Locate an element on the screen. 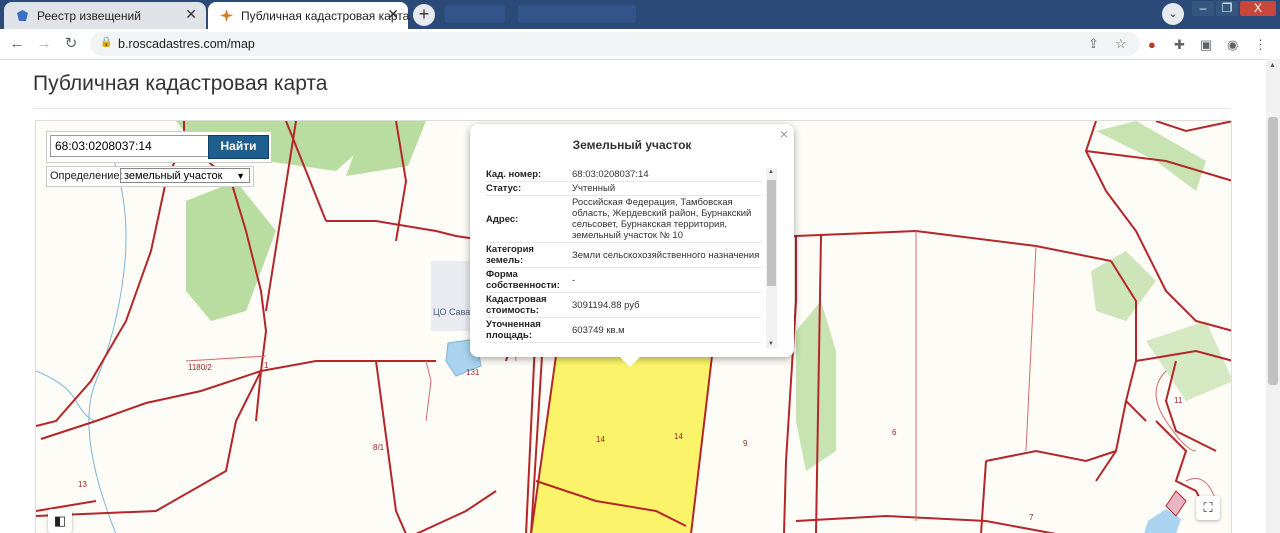 The image size is (1280, 533). attribute-row: Форма собственности: - is located at coordinates (624, 280).